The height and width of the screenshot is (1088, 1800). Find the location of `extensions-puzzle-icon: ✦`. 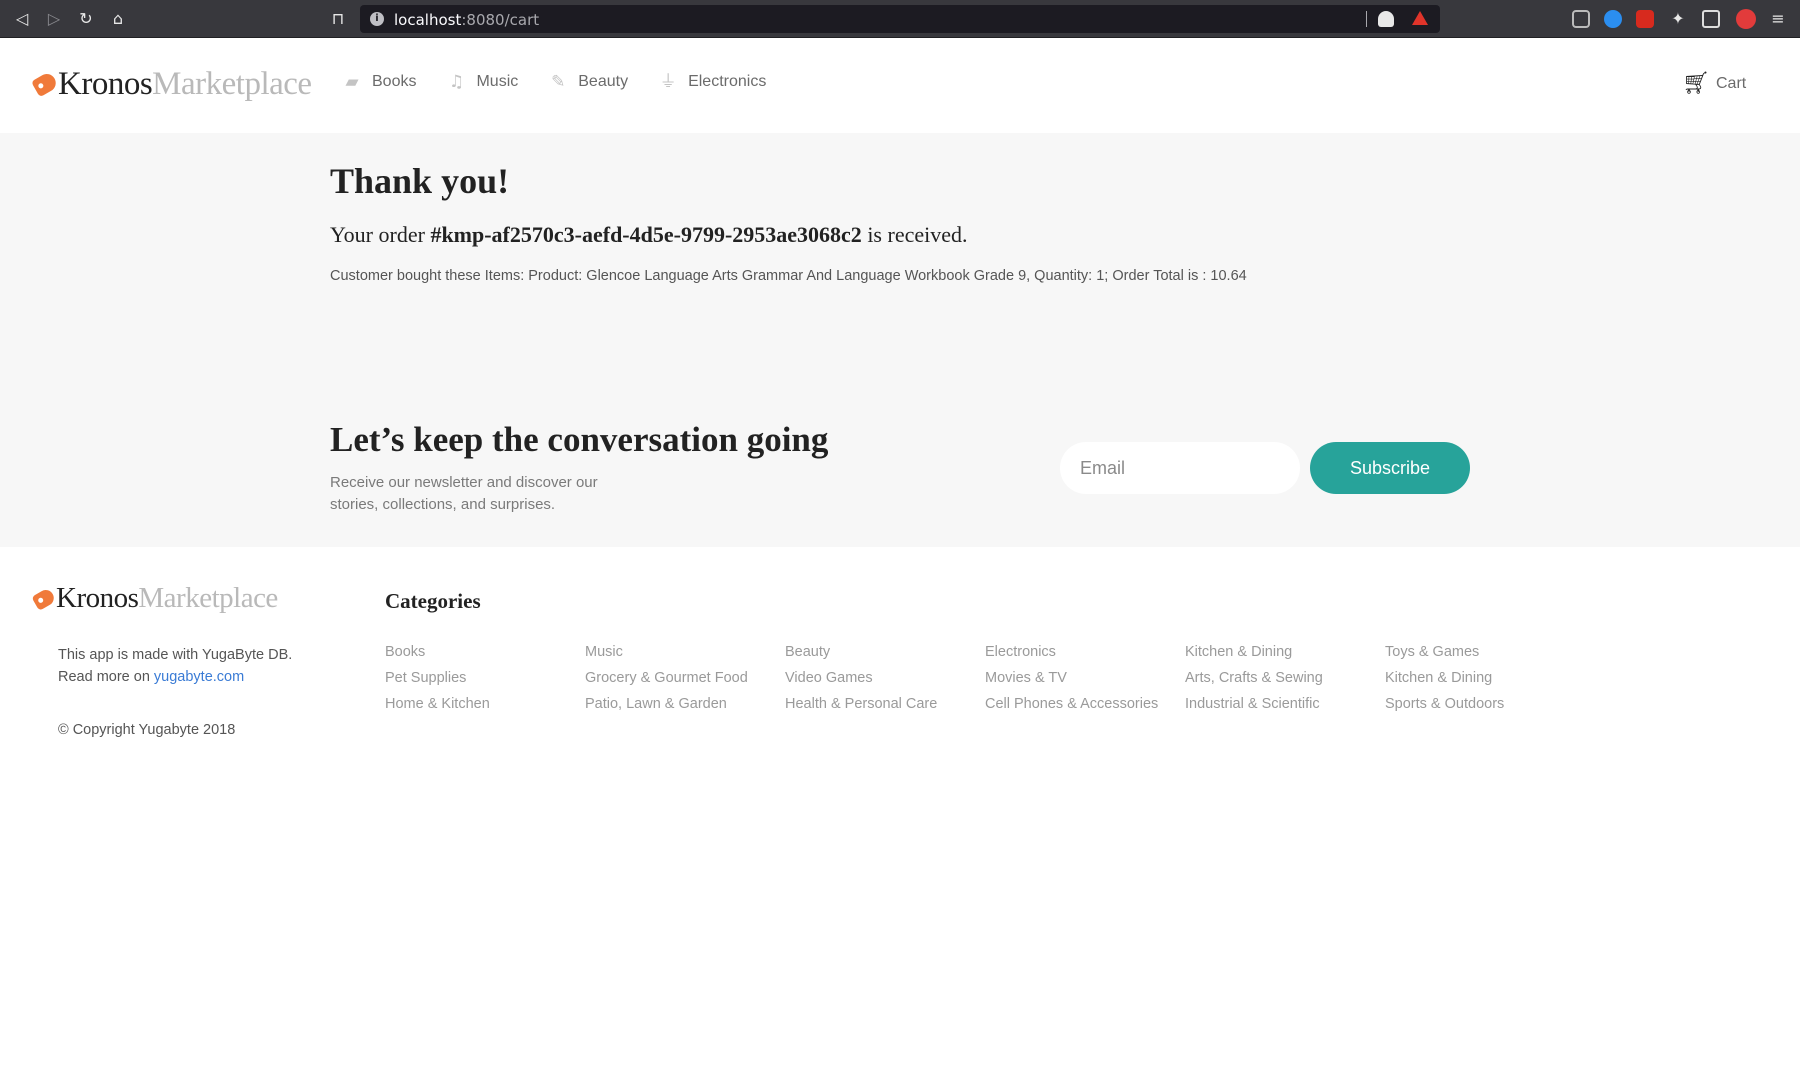

extensions-puzzle-icon: ✦ is located at coordinates (1678, 19).